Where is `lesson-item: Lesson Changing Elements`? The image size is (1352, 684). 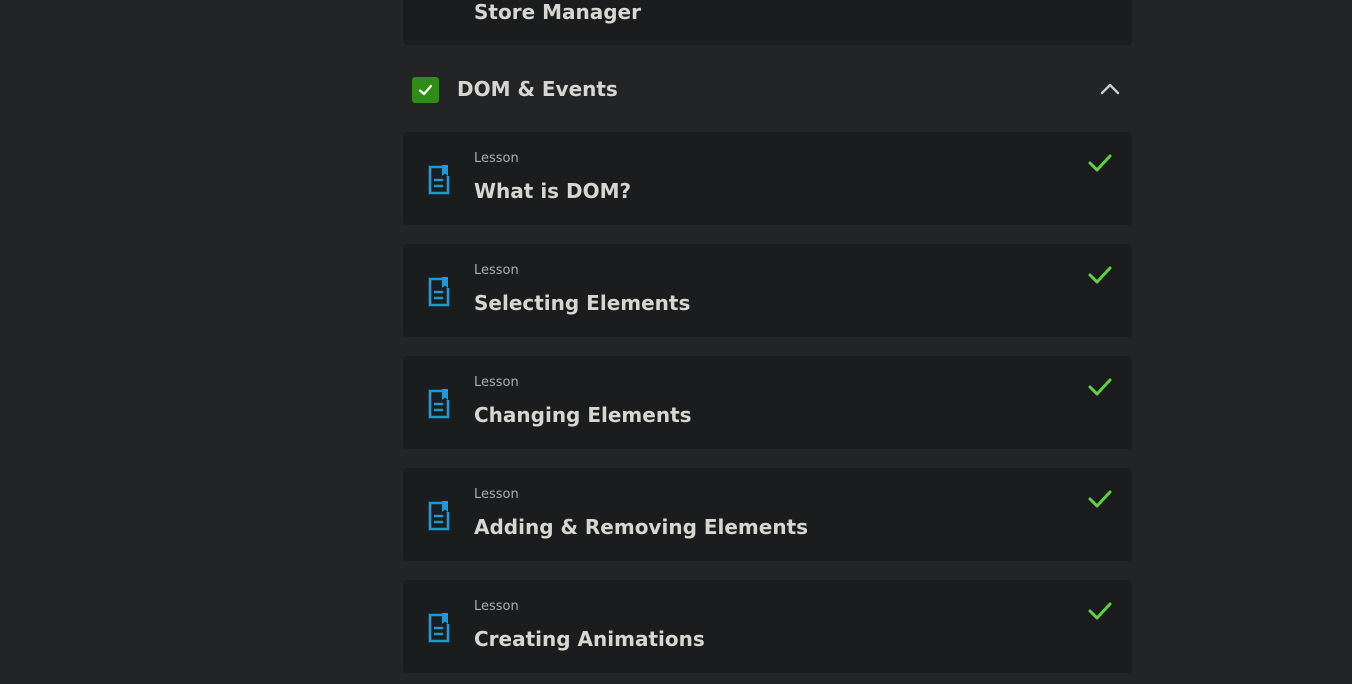
lesson-item: Lesson Changing Elements is located at coordinates (767, 402).